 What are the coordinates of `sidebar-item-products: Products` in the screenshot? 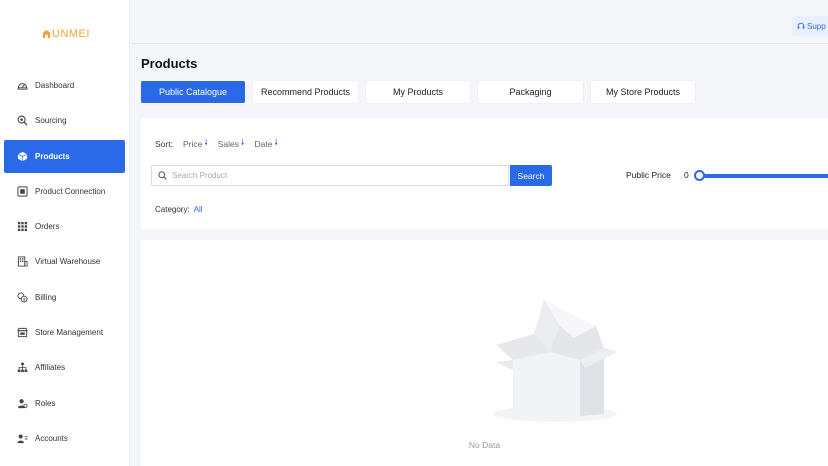 It's located at (64, 156).